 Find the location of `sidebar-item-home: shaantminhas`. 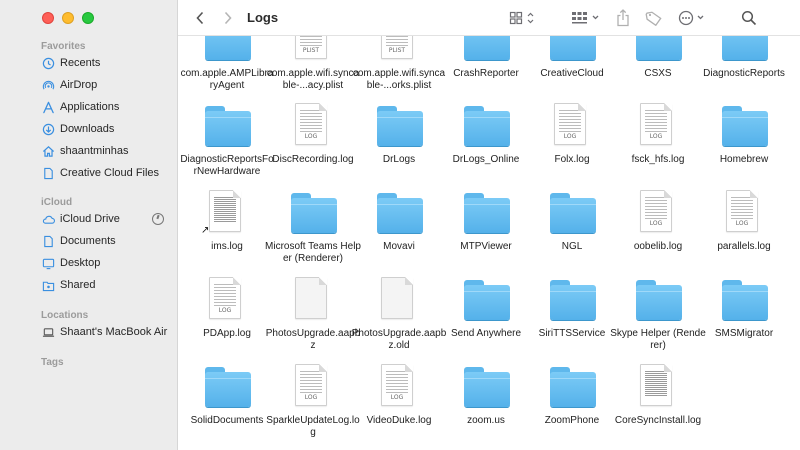

sidebar-item-home: shaantminhas is located at coordinates (106, 151).